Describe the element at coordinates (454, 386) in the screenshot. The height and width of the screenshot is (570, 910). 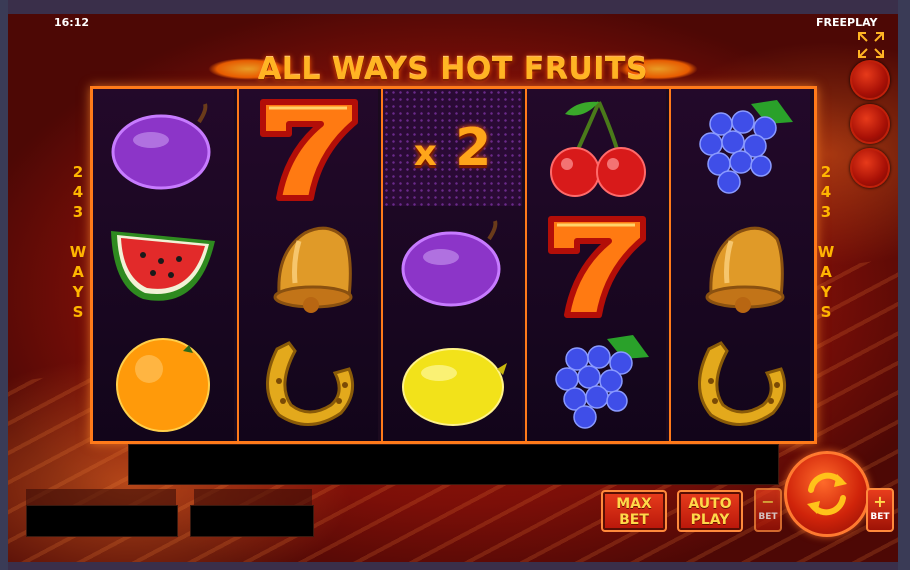
I see `lemon-icon` at that location.